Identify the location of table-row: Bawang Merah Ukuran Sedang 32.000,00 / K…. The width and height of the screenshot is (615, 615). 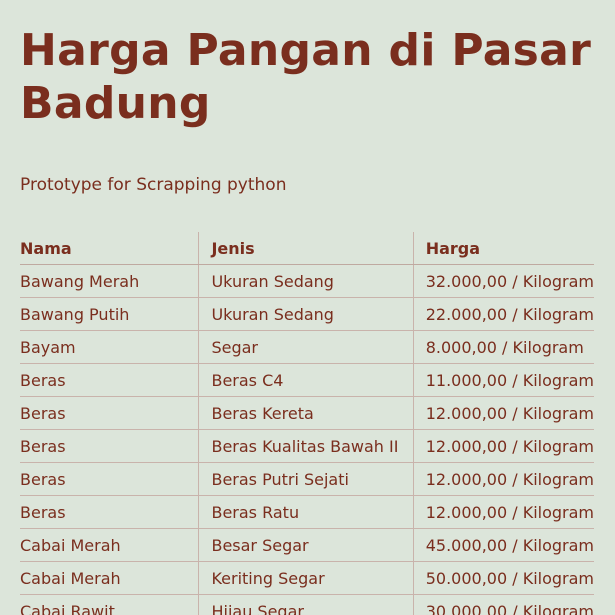
(307, 281).